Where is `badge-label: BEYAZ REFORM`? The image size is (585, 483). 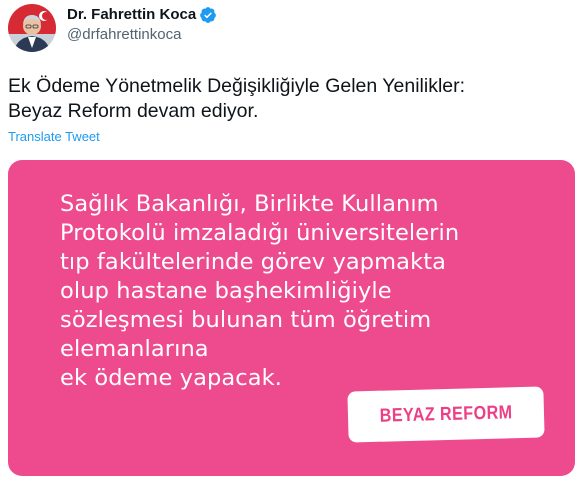 badge-label: BEYAZ REFORM is located at coordinates (446, 414).